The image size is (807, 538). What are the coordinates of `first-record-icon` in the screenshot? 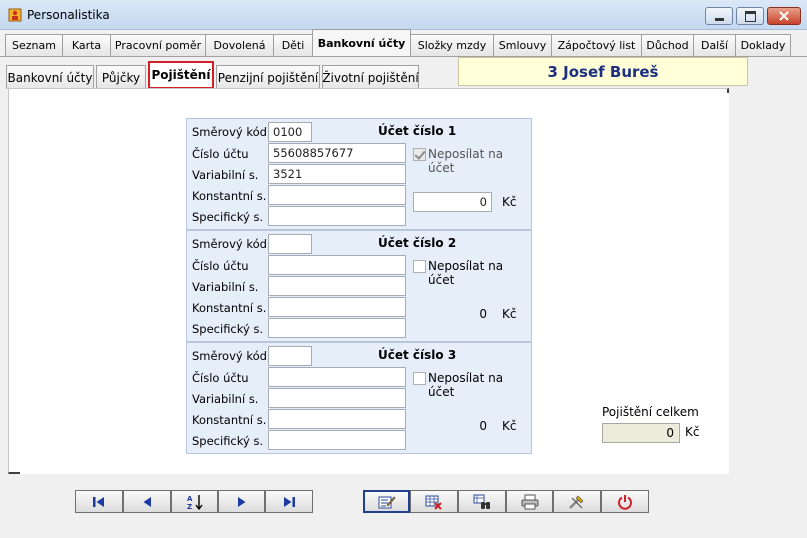 It's located at (98, 501).